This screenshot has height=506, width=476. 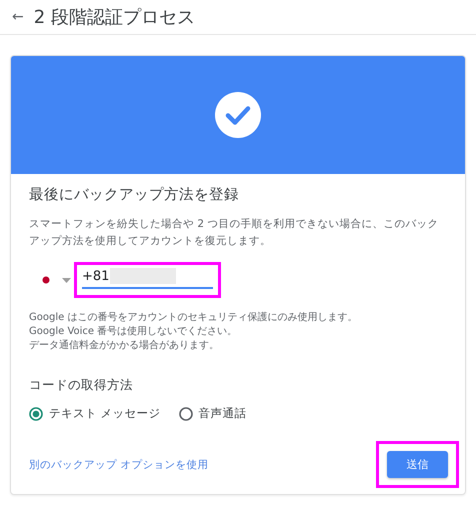 I want to click on radio-label: テキスト メッセージ, so click(x=105, y=413).